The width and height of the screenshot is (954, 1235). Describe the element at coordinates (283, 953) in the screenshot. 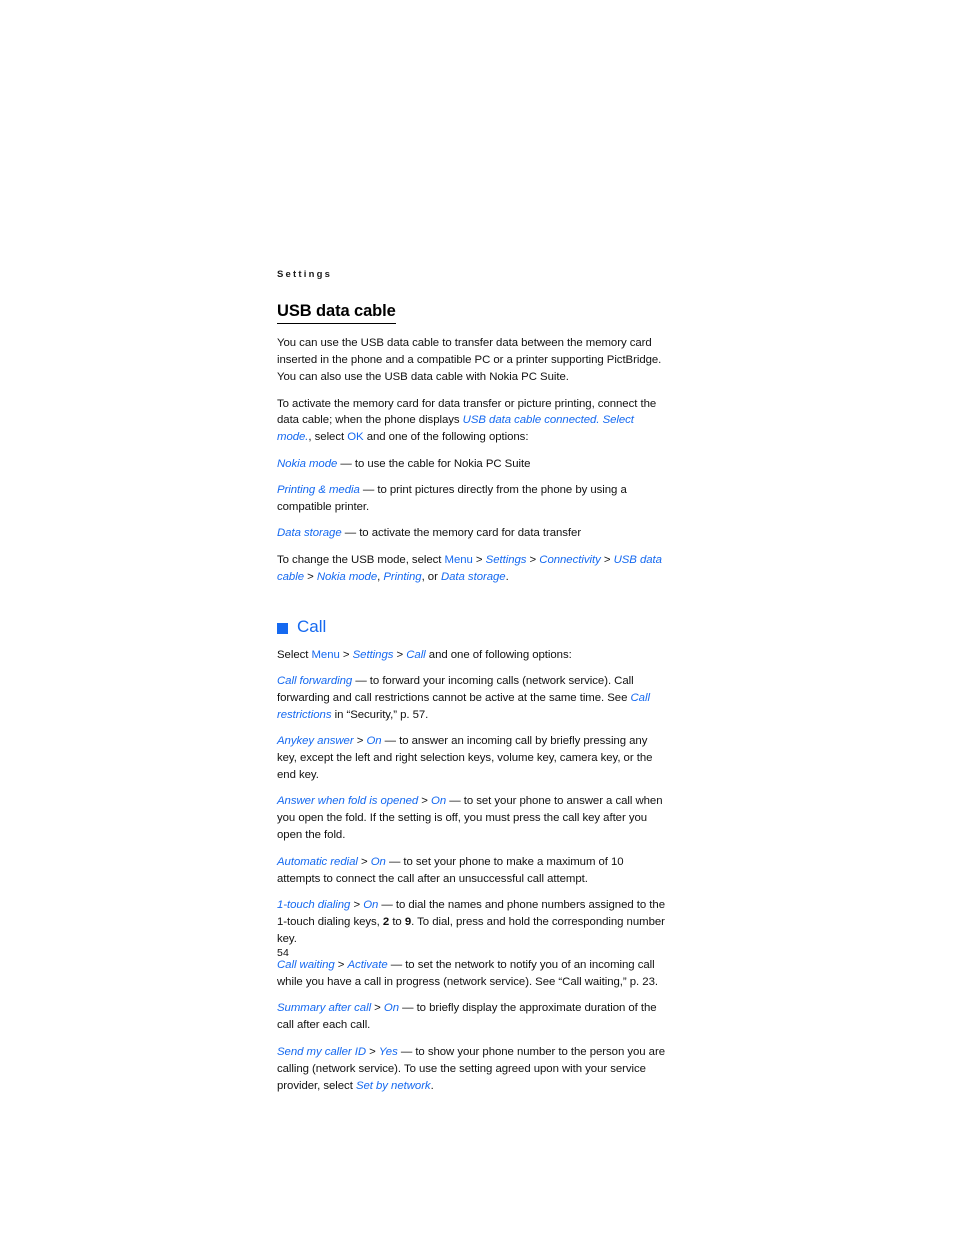

I see `page-number: 54` at that location.